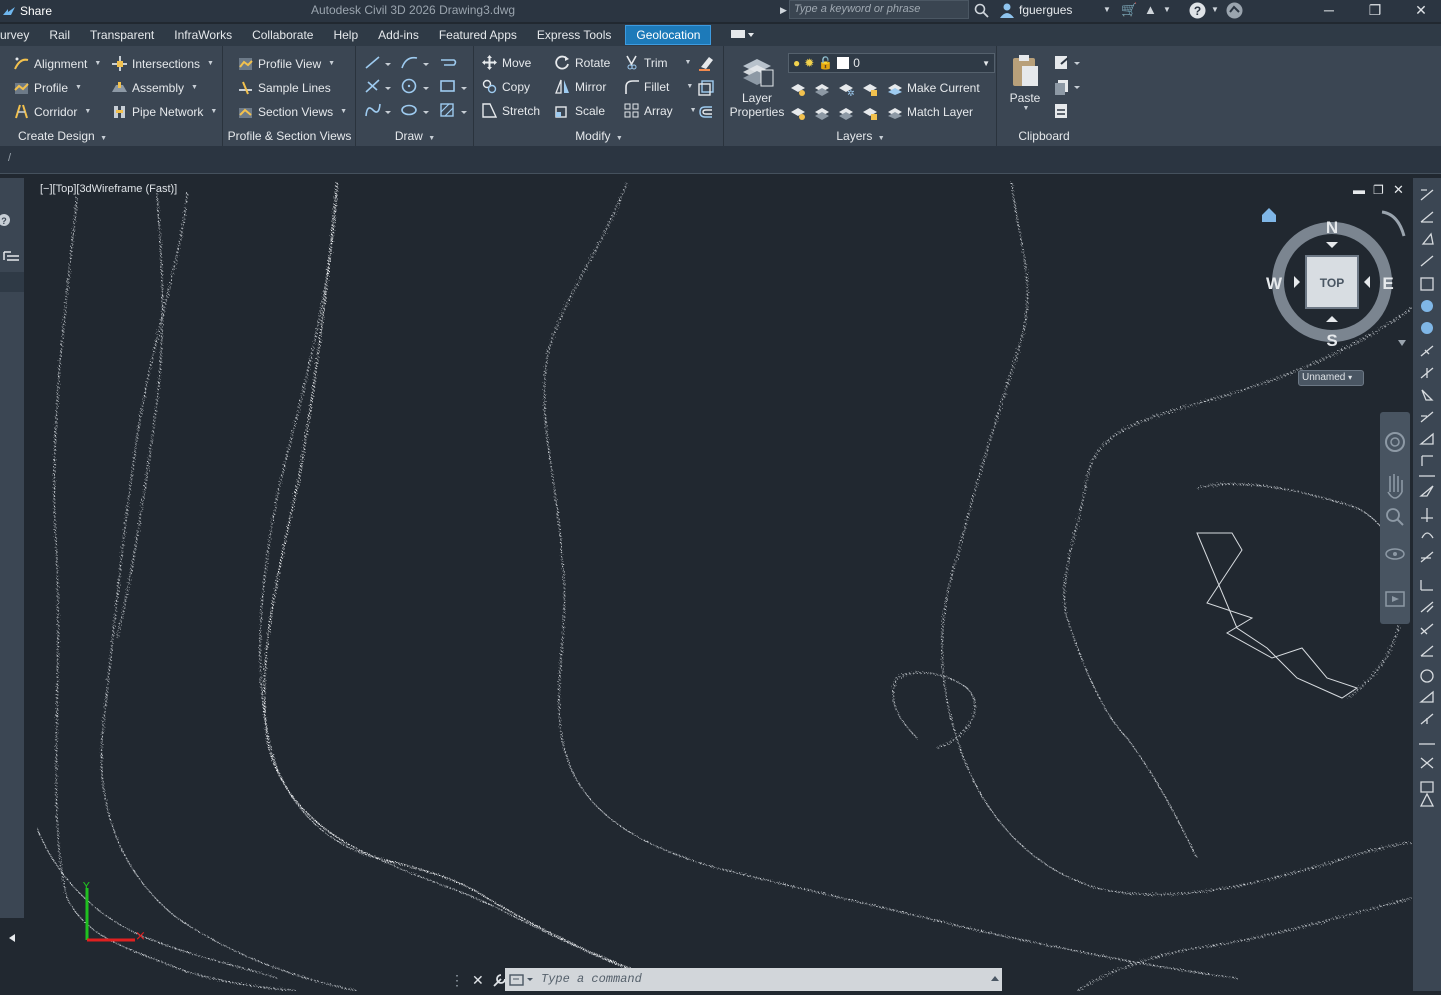 Image resolution: width=1441 pixels, height=995 pixels. I want to click on viewcube-arrow-left-icon, so click(1297, 282).